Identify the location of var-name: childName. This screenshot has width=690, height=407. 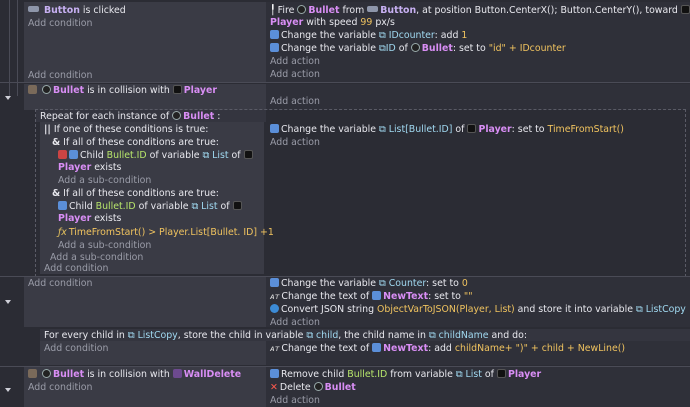
(463, 335).